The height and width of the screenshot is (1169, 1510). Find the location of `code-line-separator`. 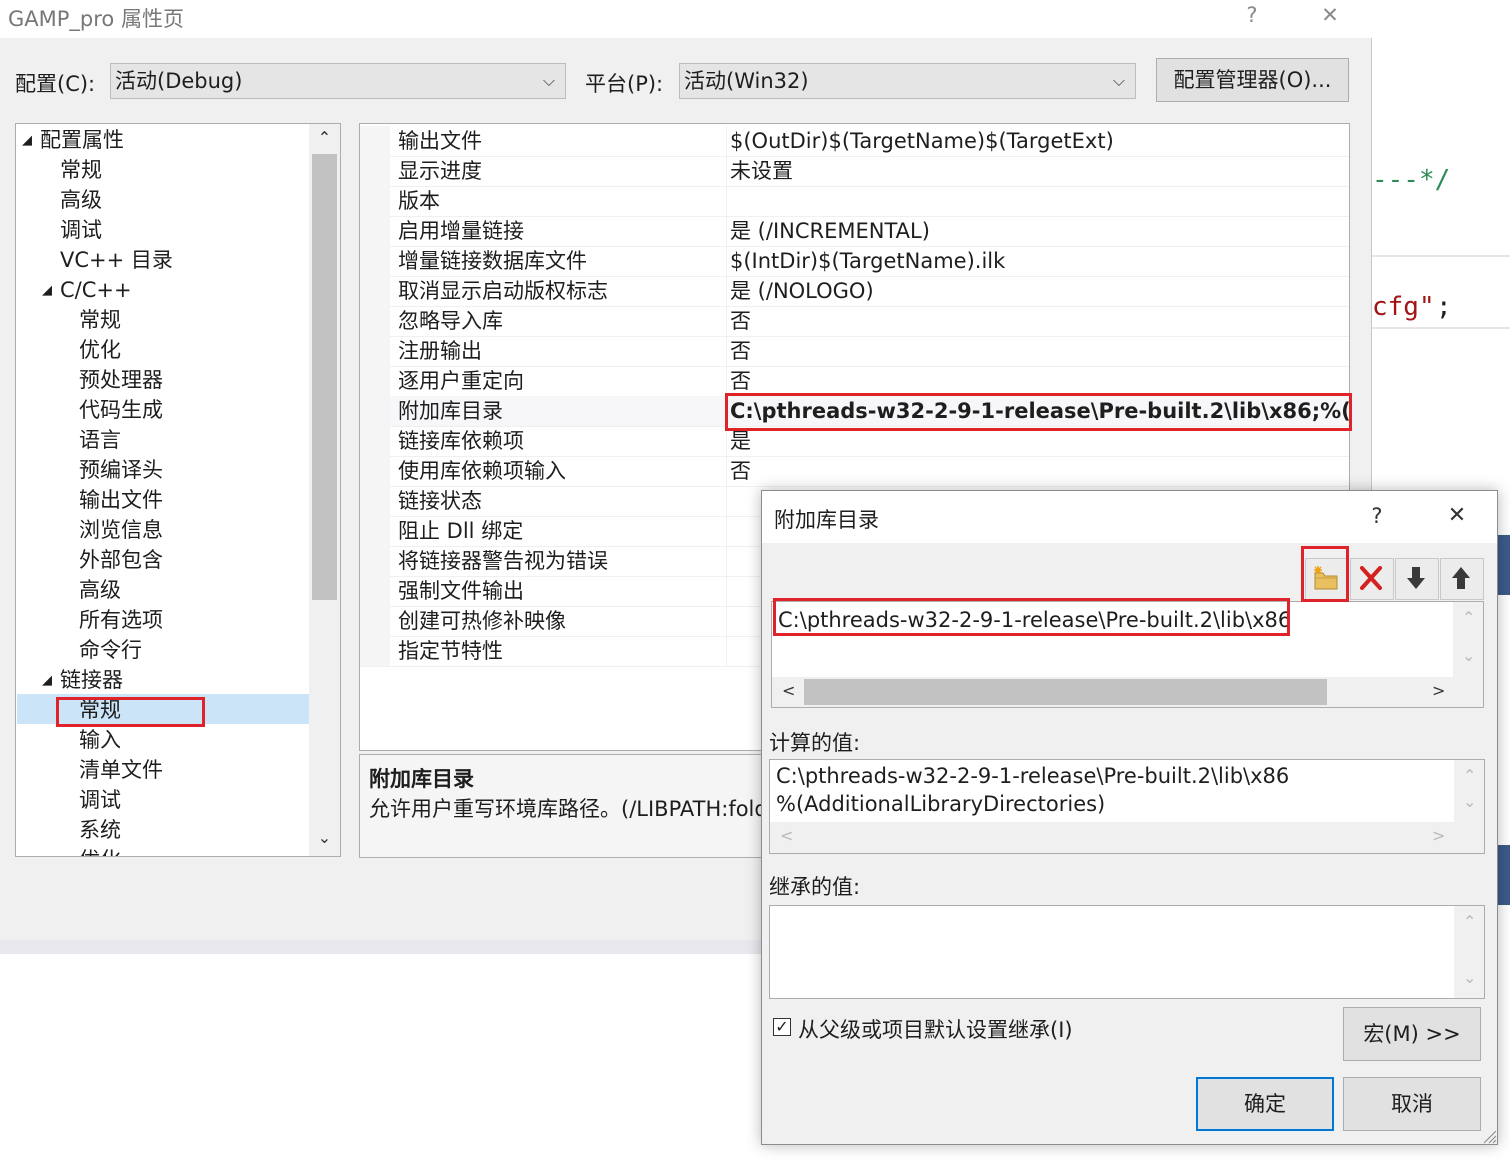

code-line-separator is located at coordinates (1441, 256).